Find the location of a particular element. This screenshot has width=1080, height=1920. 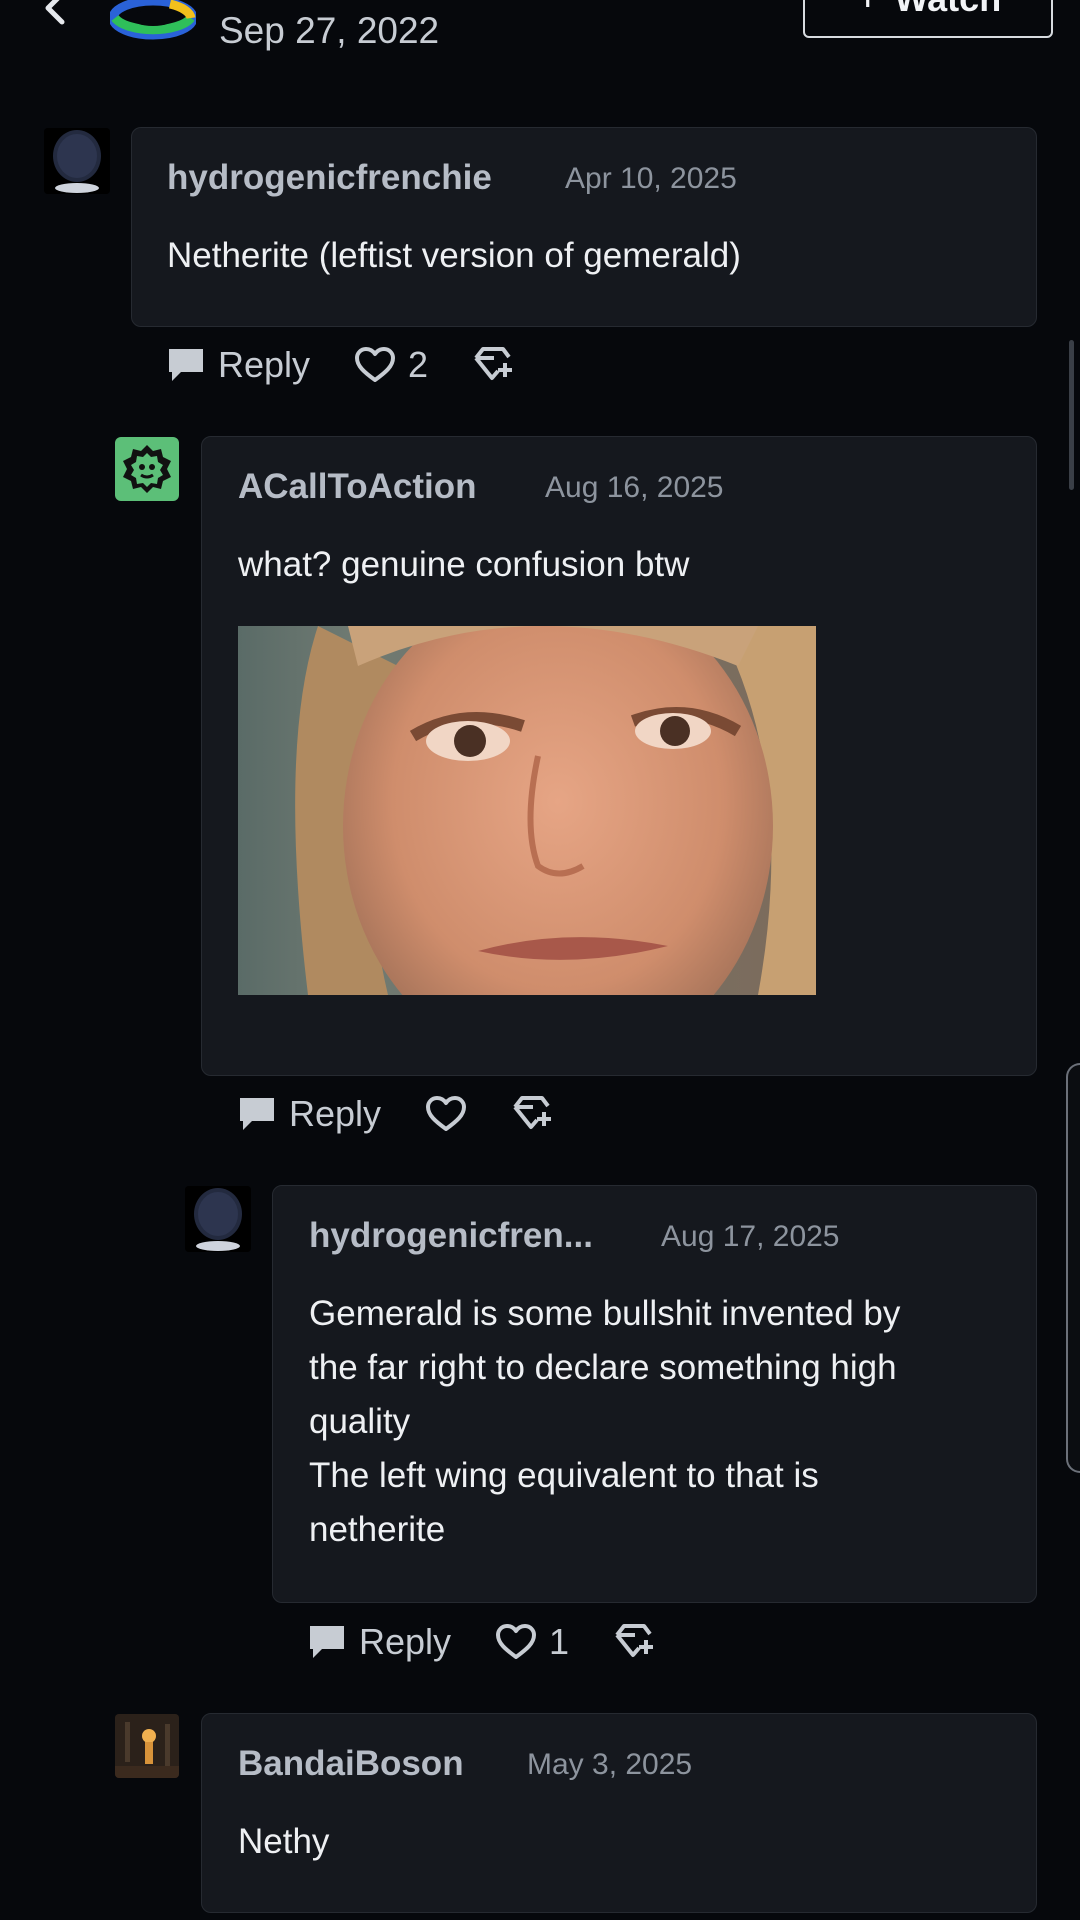

like-button is located at coordinates (446, 1114).